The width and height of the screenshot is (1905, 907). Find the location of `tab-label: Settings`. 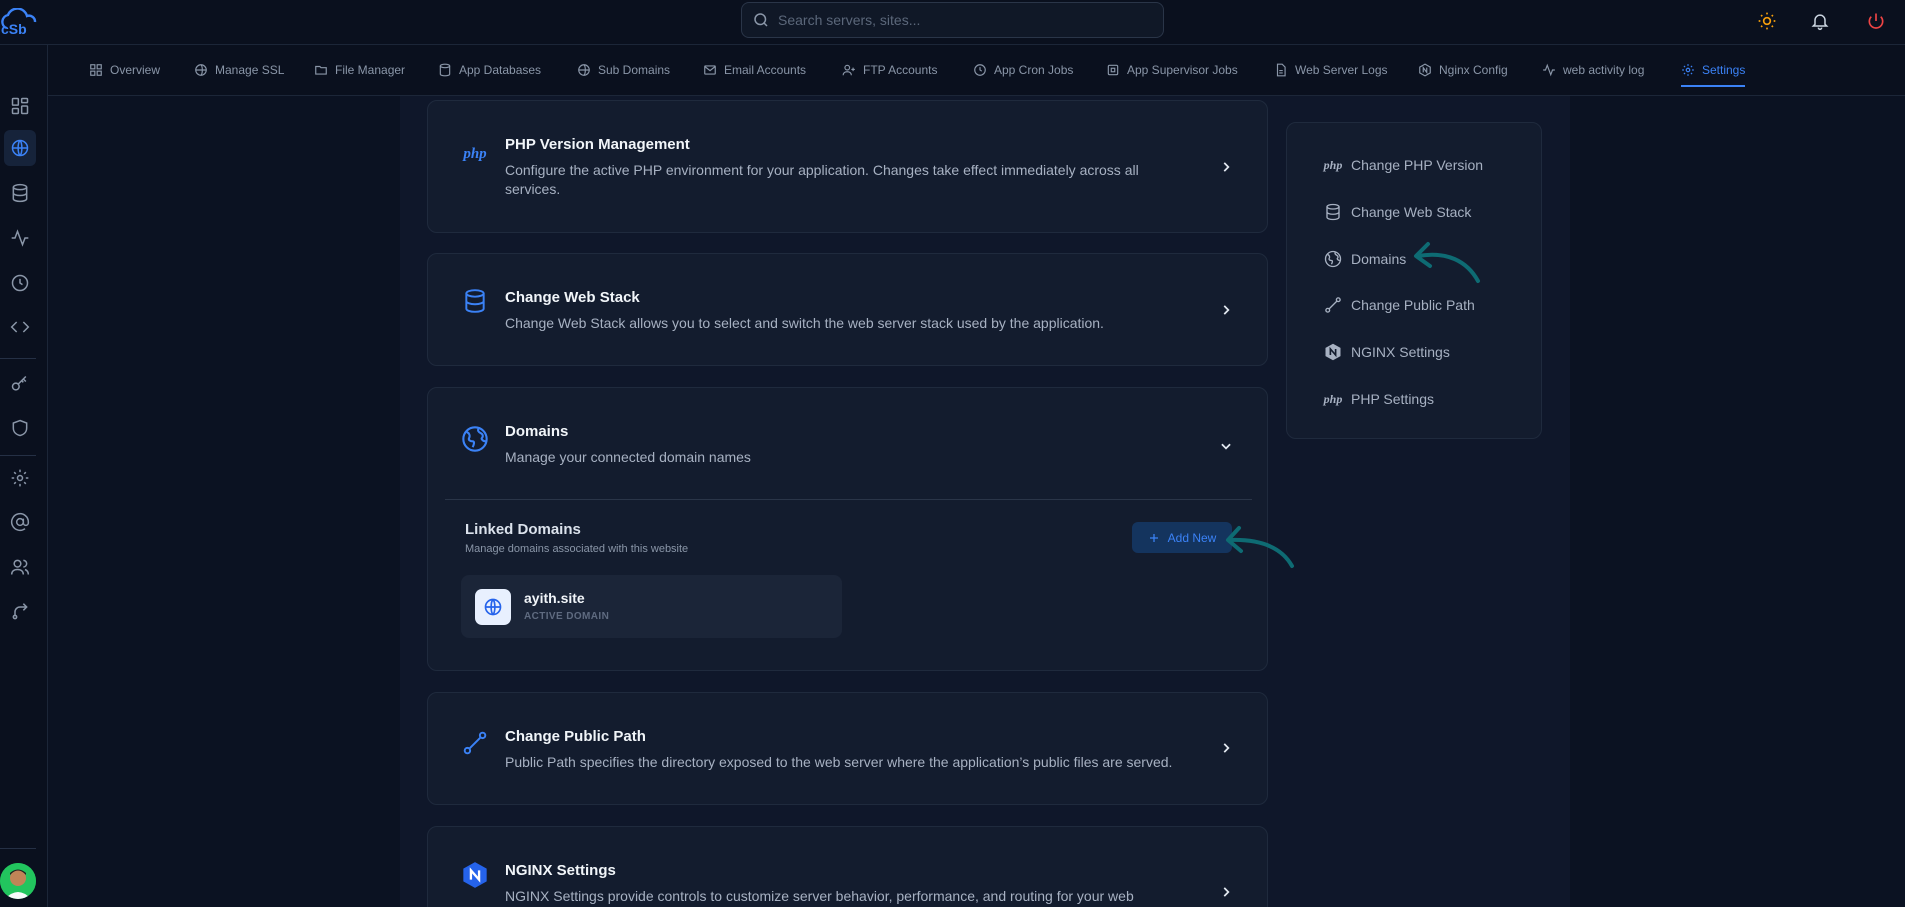

tab-label: Settings is located at coordinates (1724, 70).